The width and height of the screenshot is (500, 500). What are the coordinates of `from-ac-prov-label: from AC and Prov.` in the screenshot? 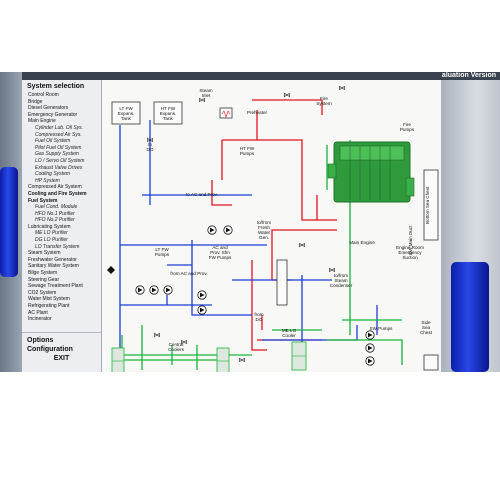 It's located at (189, 273).